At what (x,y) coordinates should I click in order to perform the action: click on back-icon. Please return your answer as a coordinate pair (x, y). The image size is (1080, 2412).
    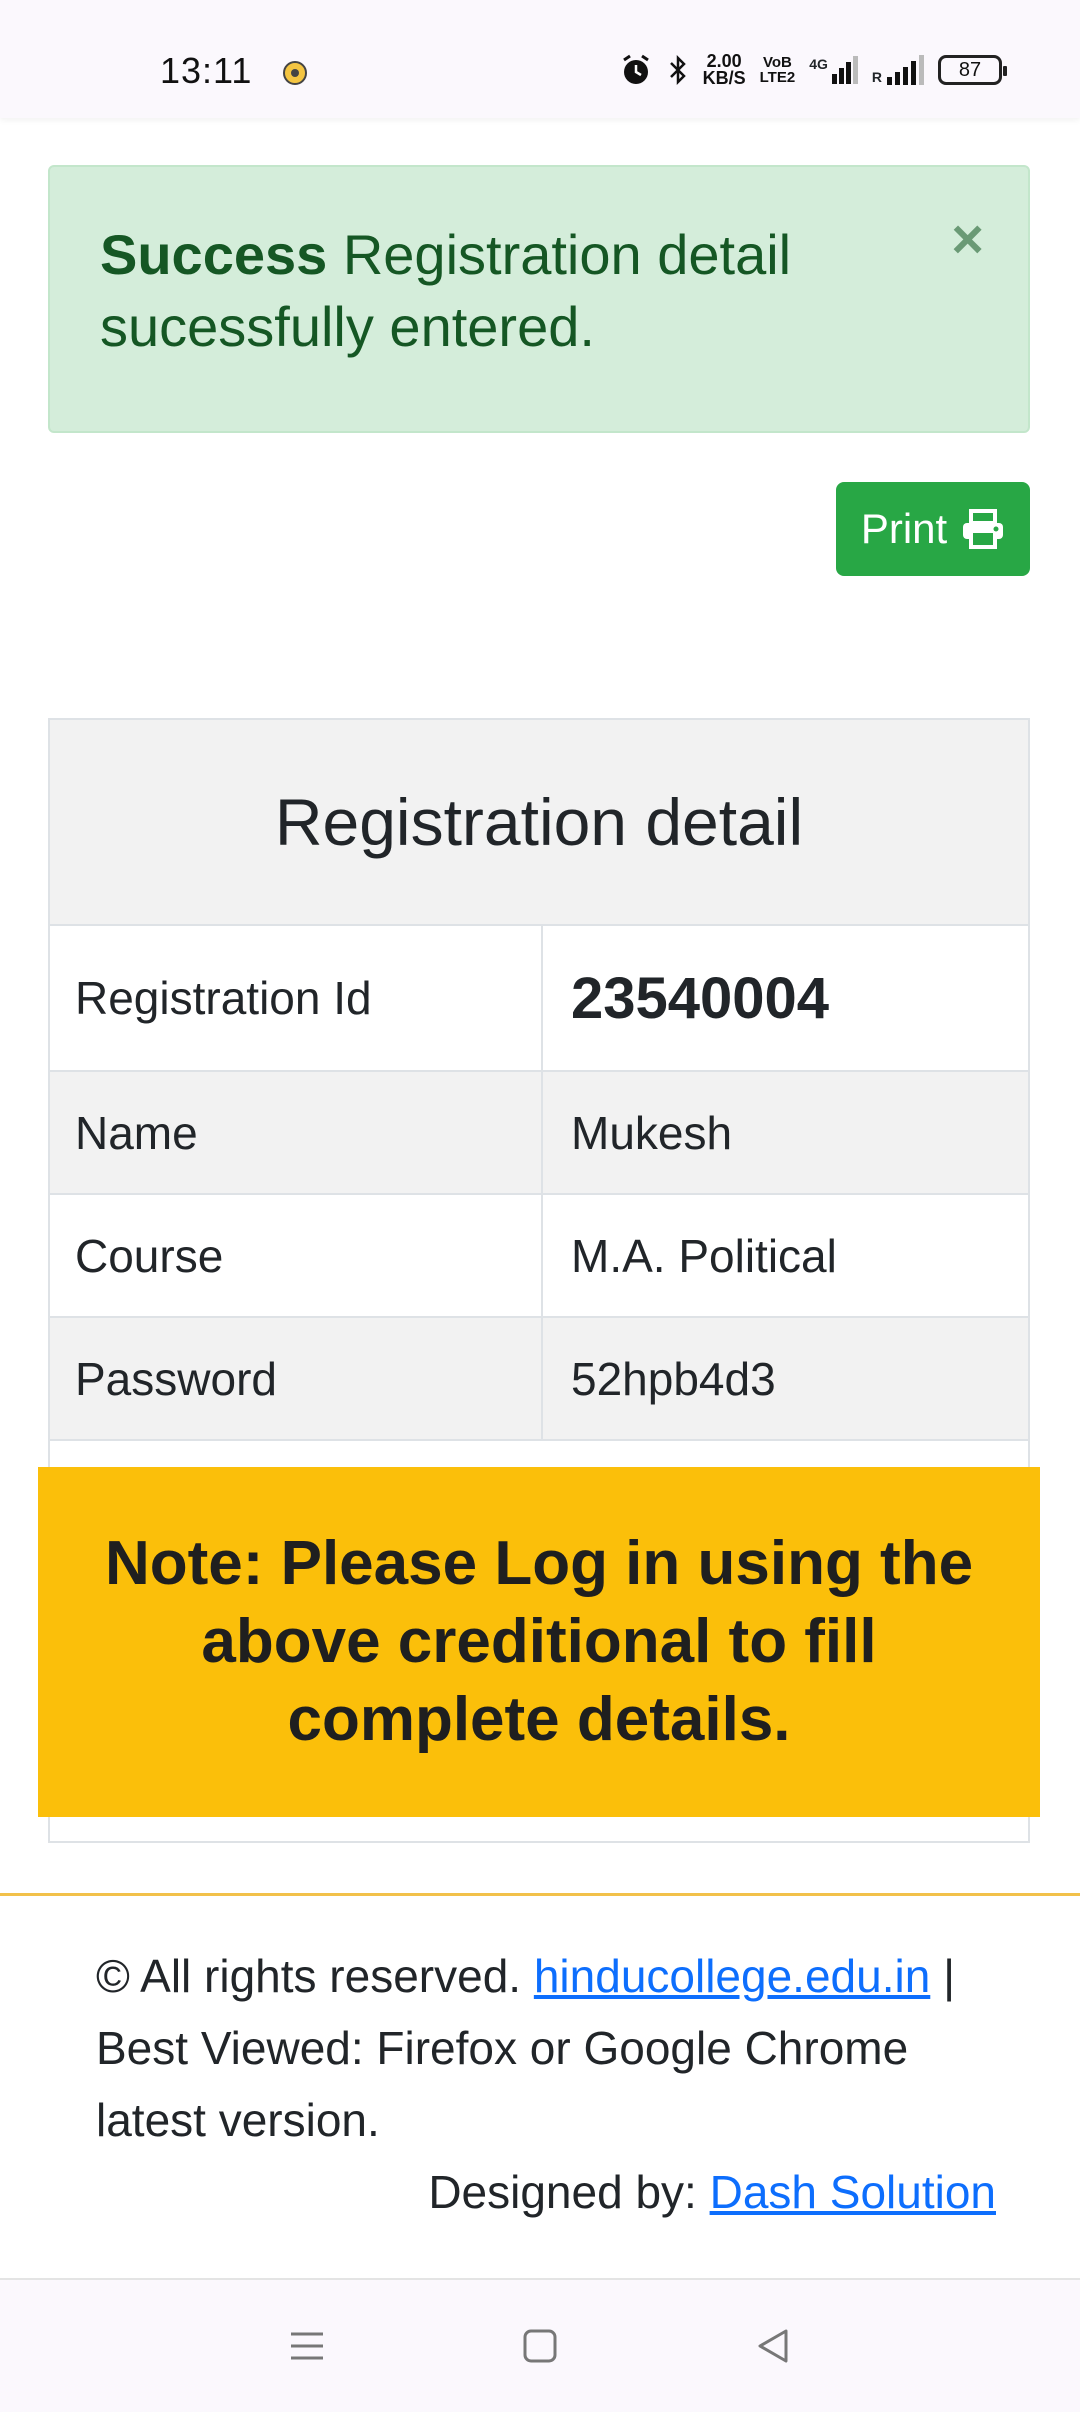
    Looking at the image, I should click on (773, 2346).